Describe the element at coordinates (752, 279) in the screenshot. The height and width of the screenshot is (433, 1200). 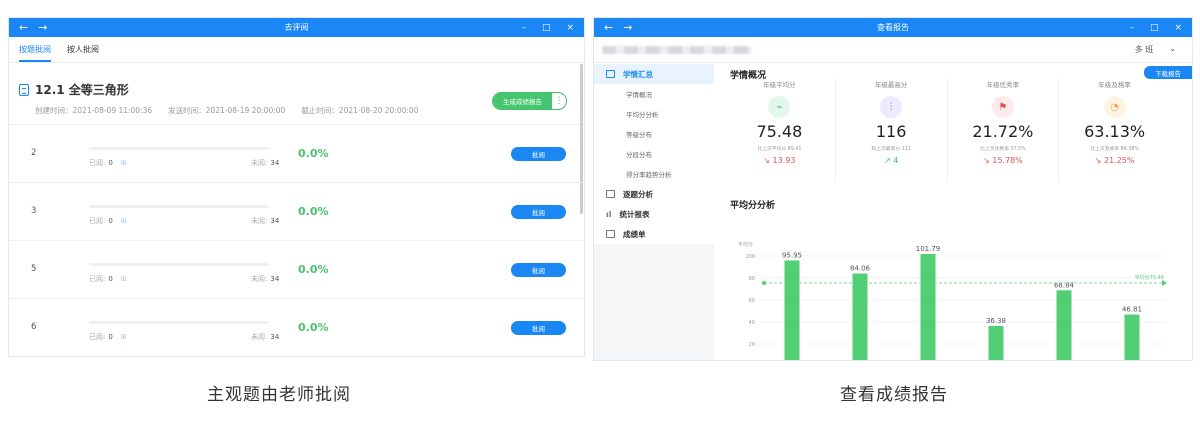
I see `y-tick-label: 80` at that location.